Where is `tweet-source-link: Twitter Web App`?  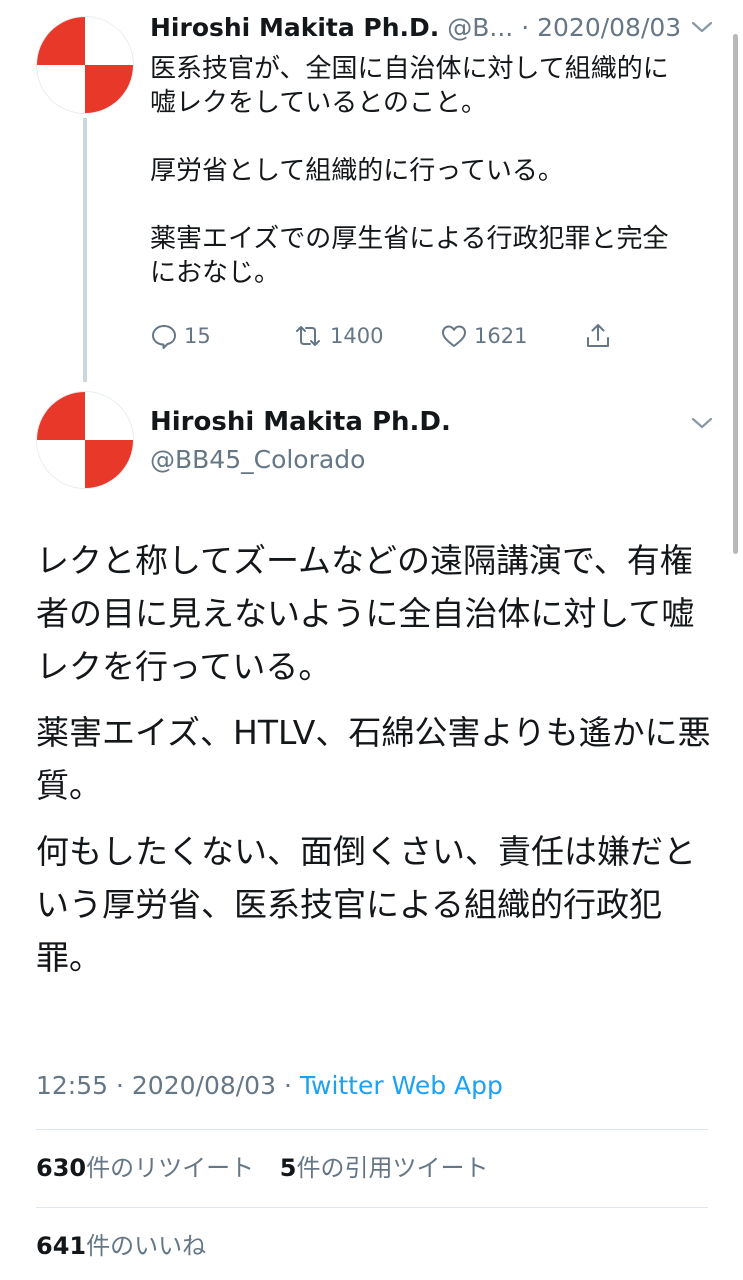
tweet-source-link: Twitter Web App is located at coordinates (401, 1085).